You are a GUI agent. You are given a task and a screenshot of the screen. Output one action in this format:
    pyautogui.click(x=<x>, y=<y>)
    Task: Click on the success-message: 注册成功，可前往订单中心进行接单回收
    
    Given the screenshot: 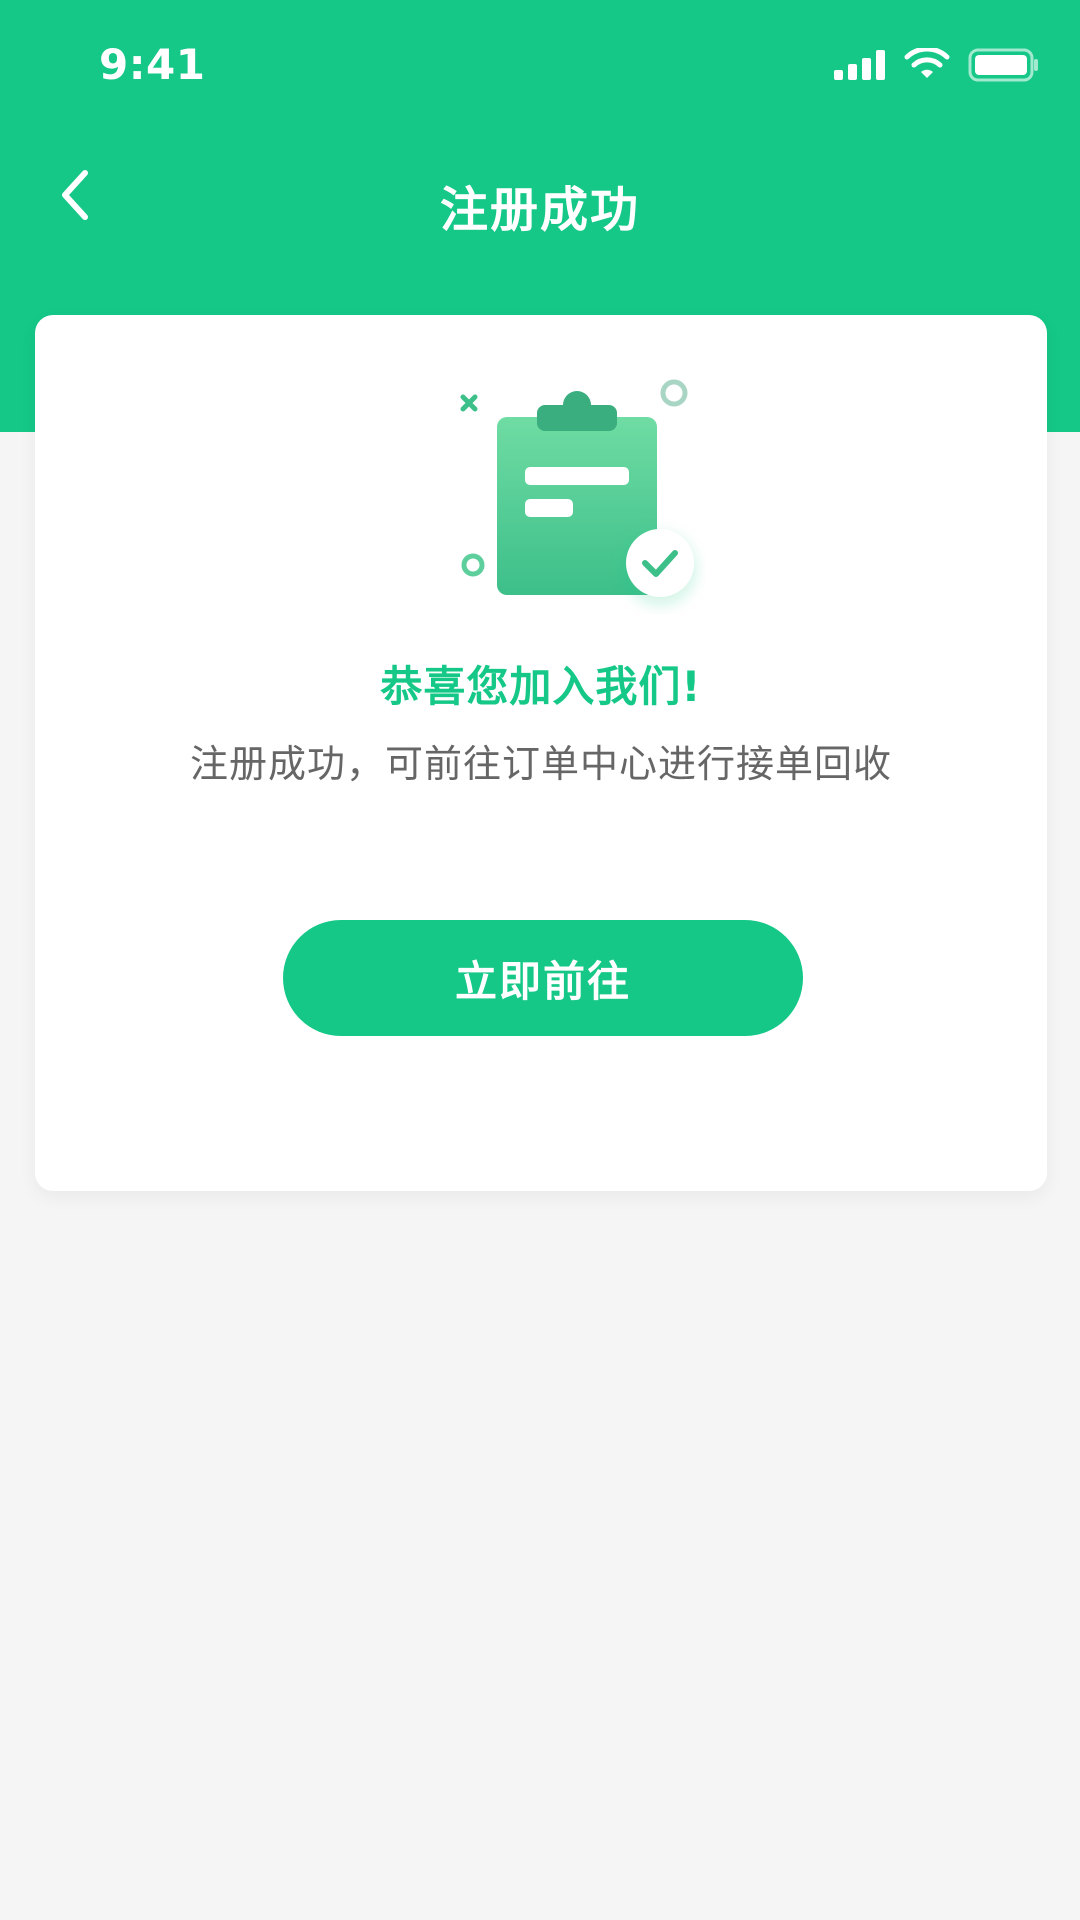 What is the action you would take?
    pyautogui.click(x=540, y=764)
    